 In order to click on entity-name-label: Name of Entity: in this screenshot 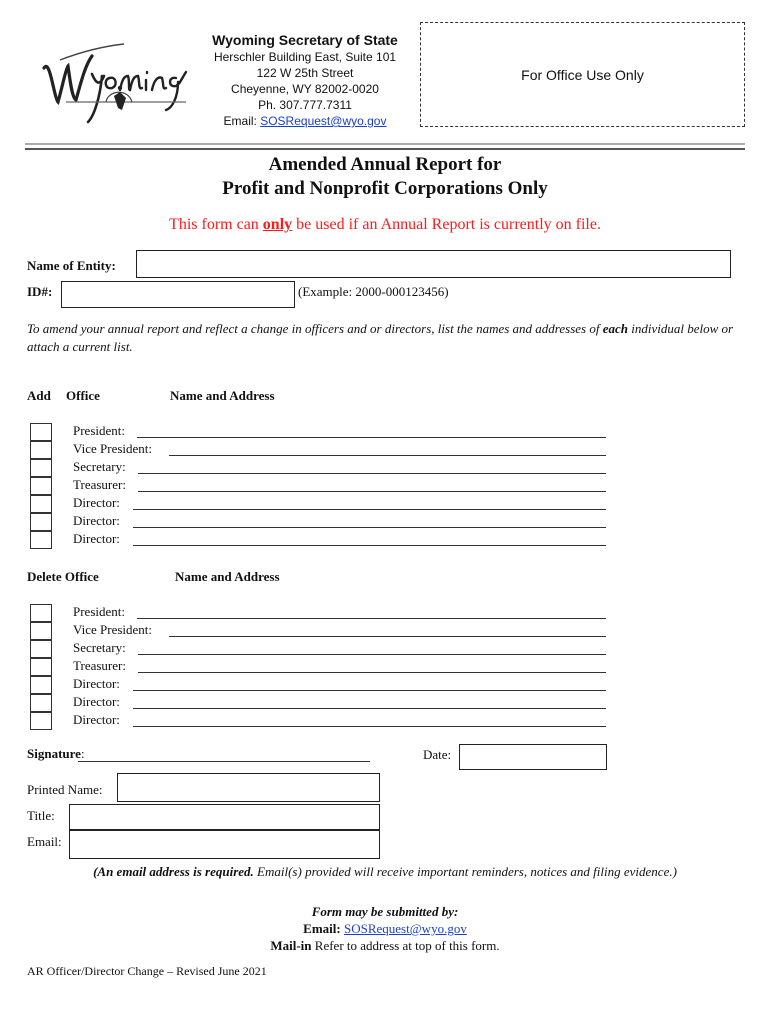, I will do `click(71, 265)`.